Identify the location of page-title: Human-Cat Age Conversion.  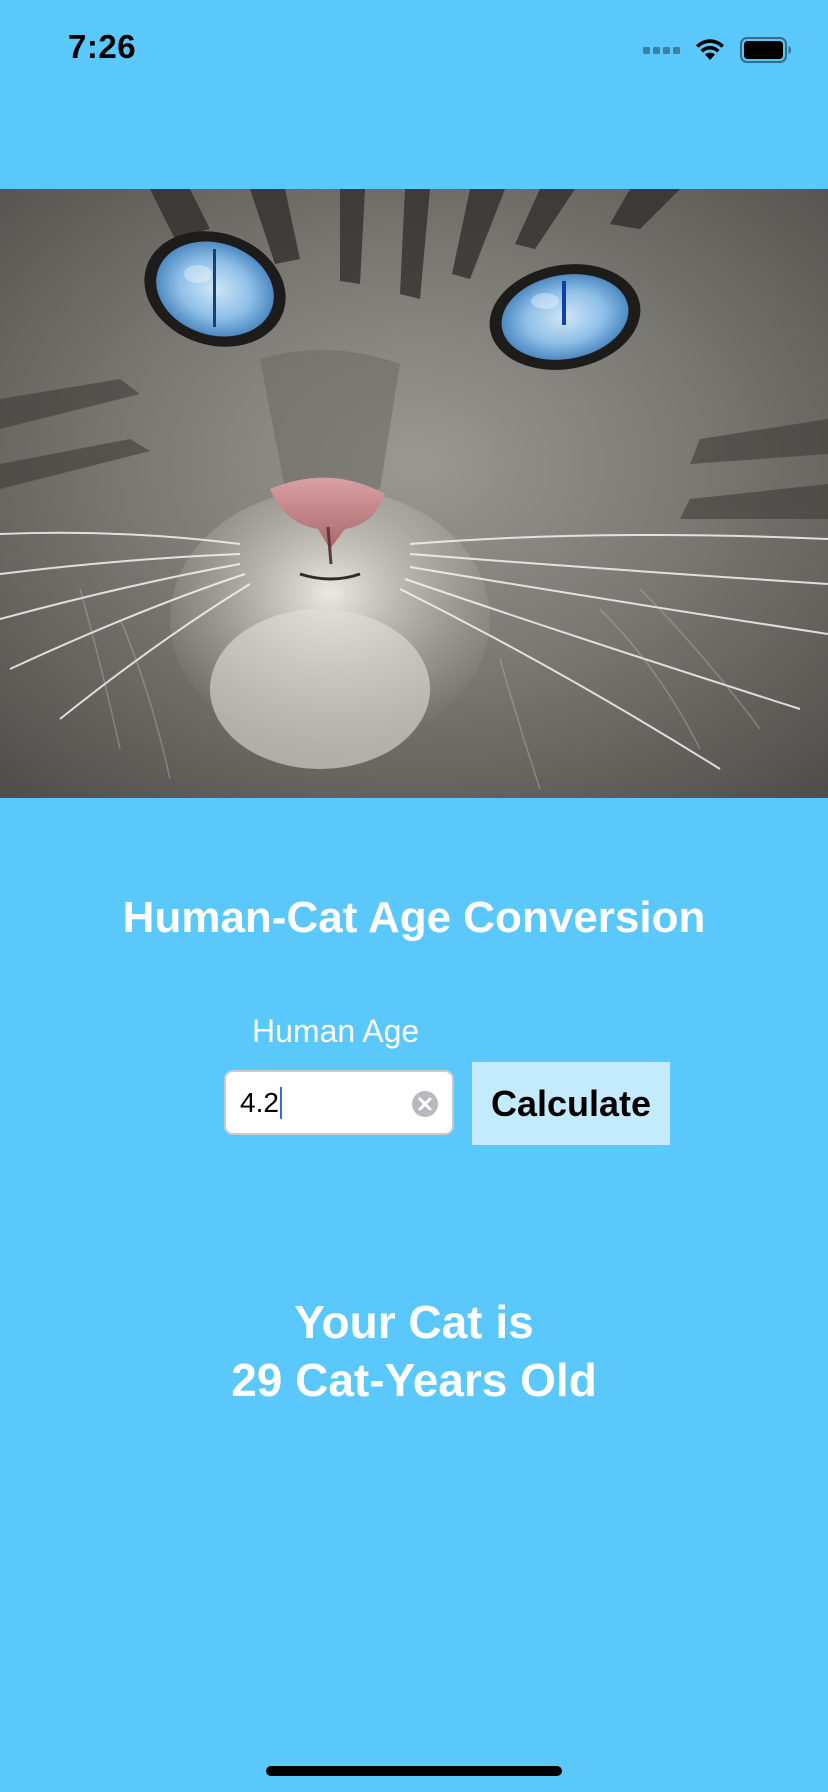
(414, 917).